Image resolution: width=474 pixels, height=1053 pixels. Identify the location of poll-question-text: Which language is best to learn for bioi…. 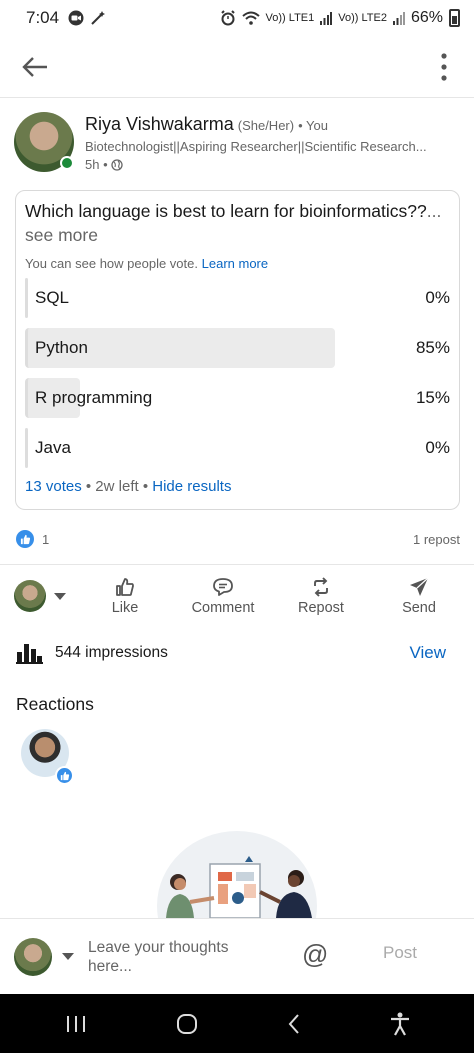
(226, 211).